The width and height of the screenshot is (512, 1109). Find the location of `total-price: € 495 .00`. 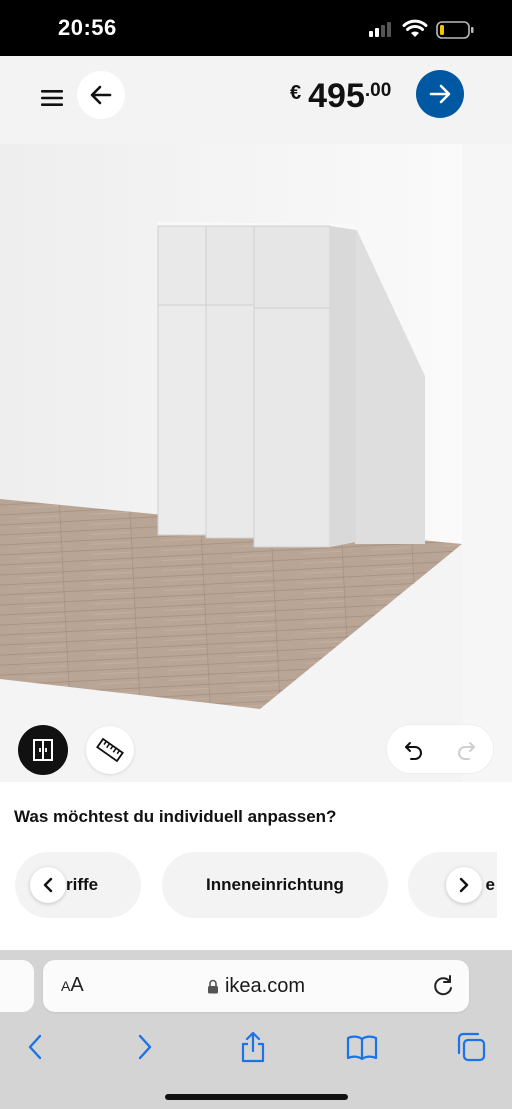

total-price: € 495 .00 is located at coordinates (340, 96).